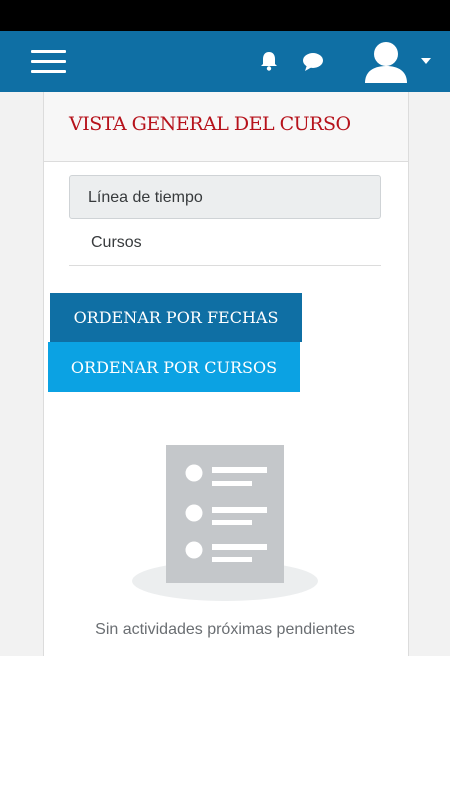  What do you see at coordinates (210, 124) in the screenshot?
I see `block-title: VISTA GENERAL DEL CURSO` at bounding box center [210, 124].